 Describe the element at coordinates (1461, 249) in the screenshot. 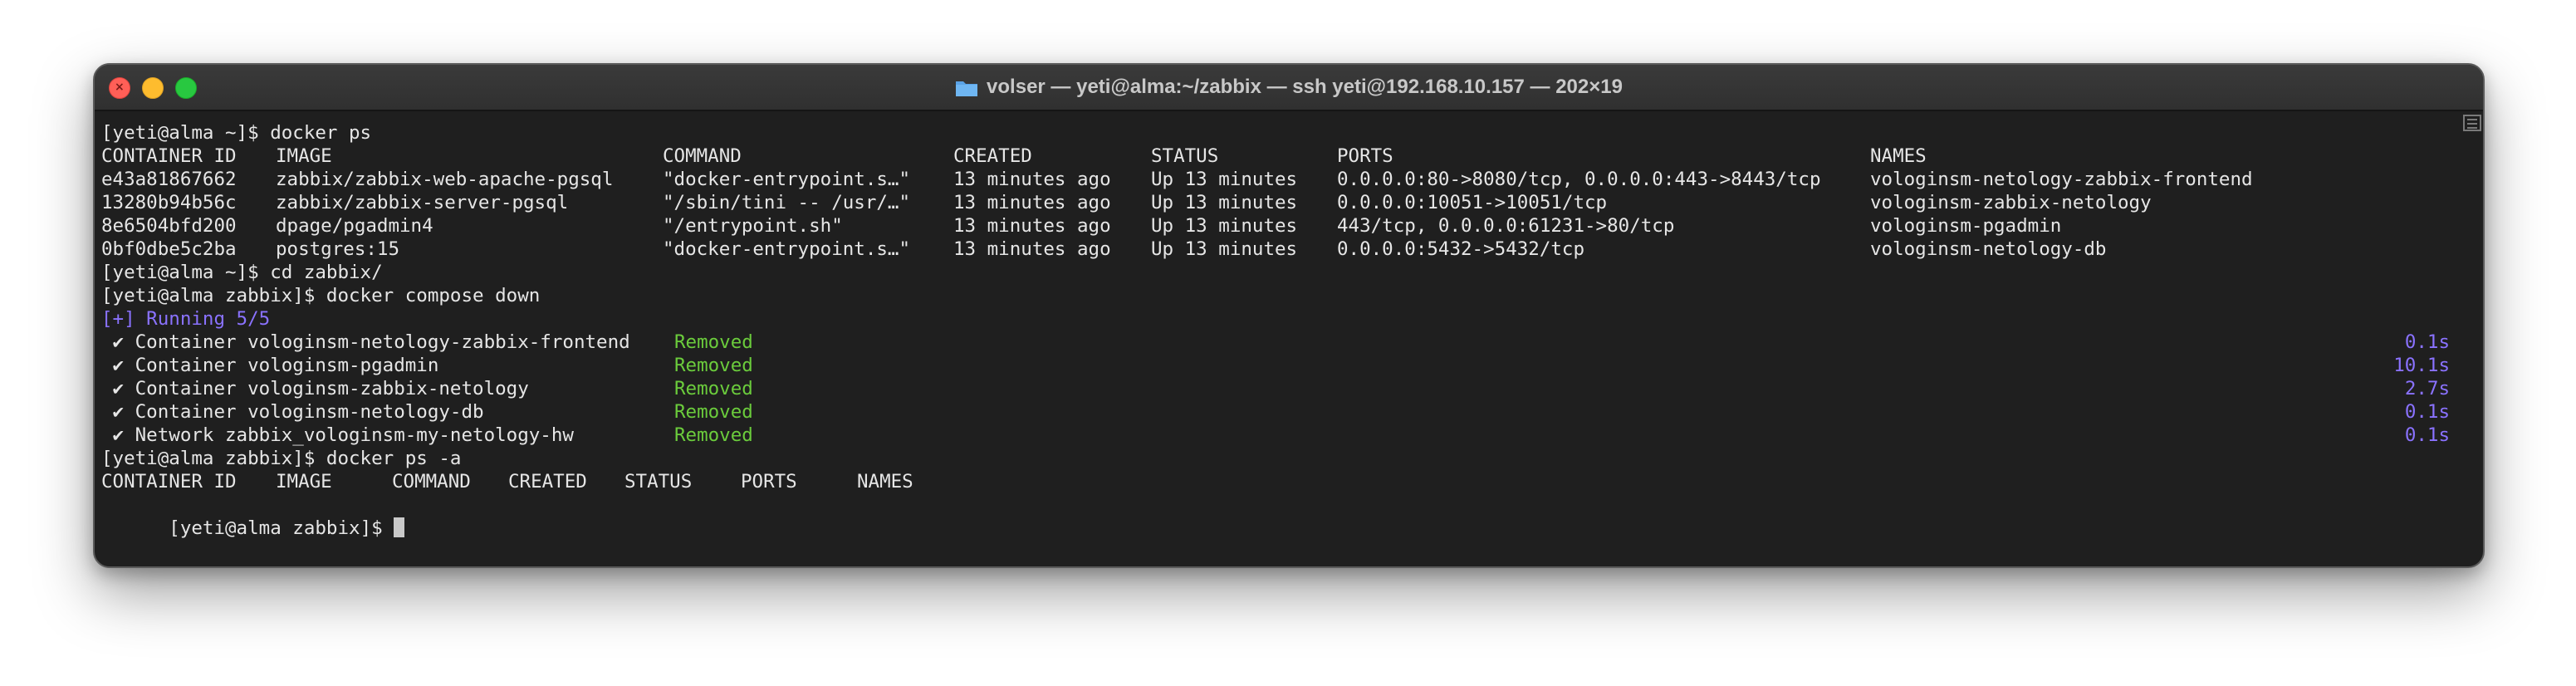

I see `cell-ports: 0.0.0.0:5432->5432/tcp` at that location.